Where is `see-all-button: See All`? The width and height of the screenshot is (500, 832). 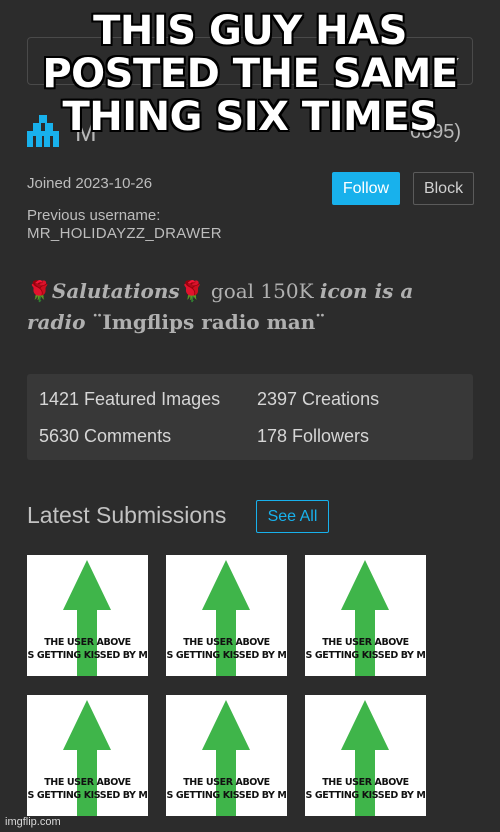 see-all-button: See All is located at coordinates (292, 516).